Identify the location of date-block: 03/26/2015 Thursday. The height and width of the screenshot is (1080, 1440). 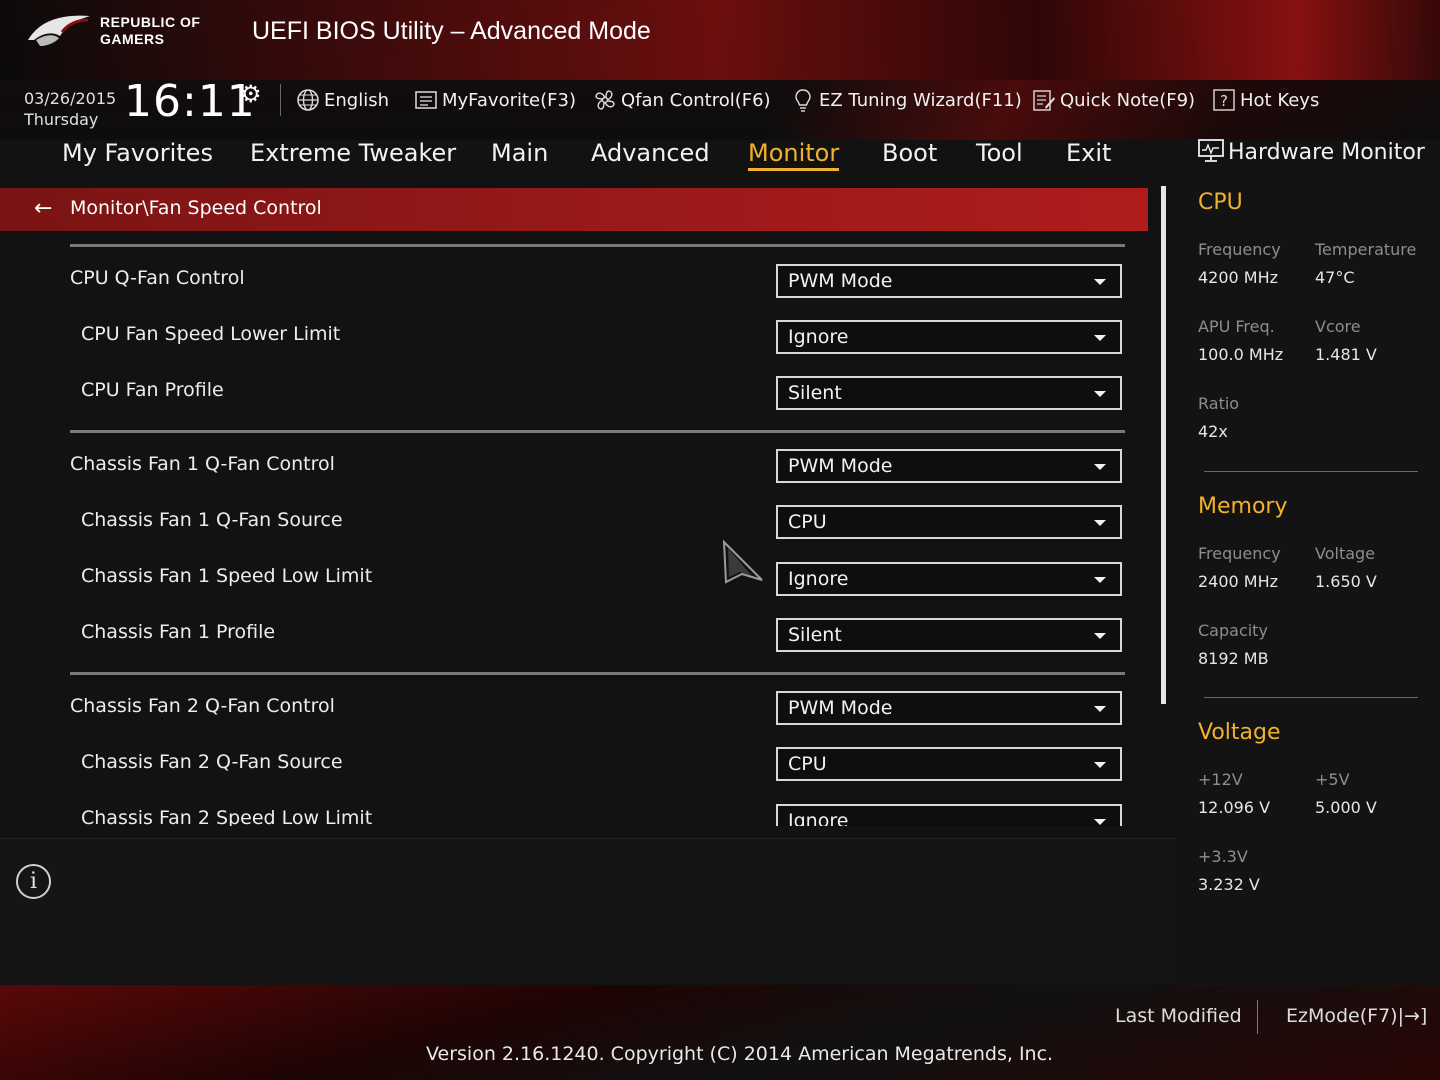
(70, 109).